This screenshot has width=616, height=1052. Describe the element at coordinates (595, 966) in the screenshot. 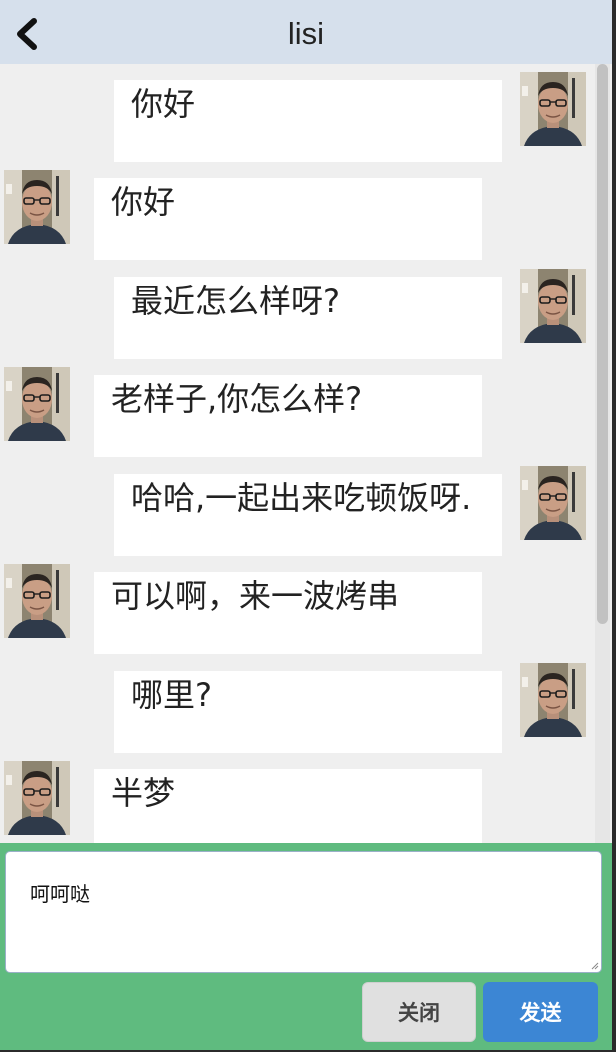

I see `resize-grip-icon` at that location.